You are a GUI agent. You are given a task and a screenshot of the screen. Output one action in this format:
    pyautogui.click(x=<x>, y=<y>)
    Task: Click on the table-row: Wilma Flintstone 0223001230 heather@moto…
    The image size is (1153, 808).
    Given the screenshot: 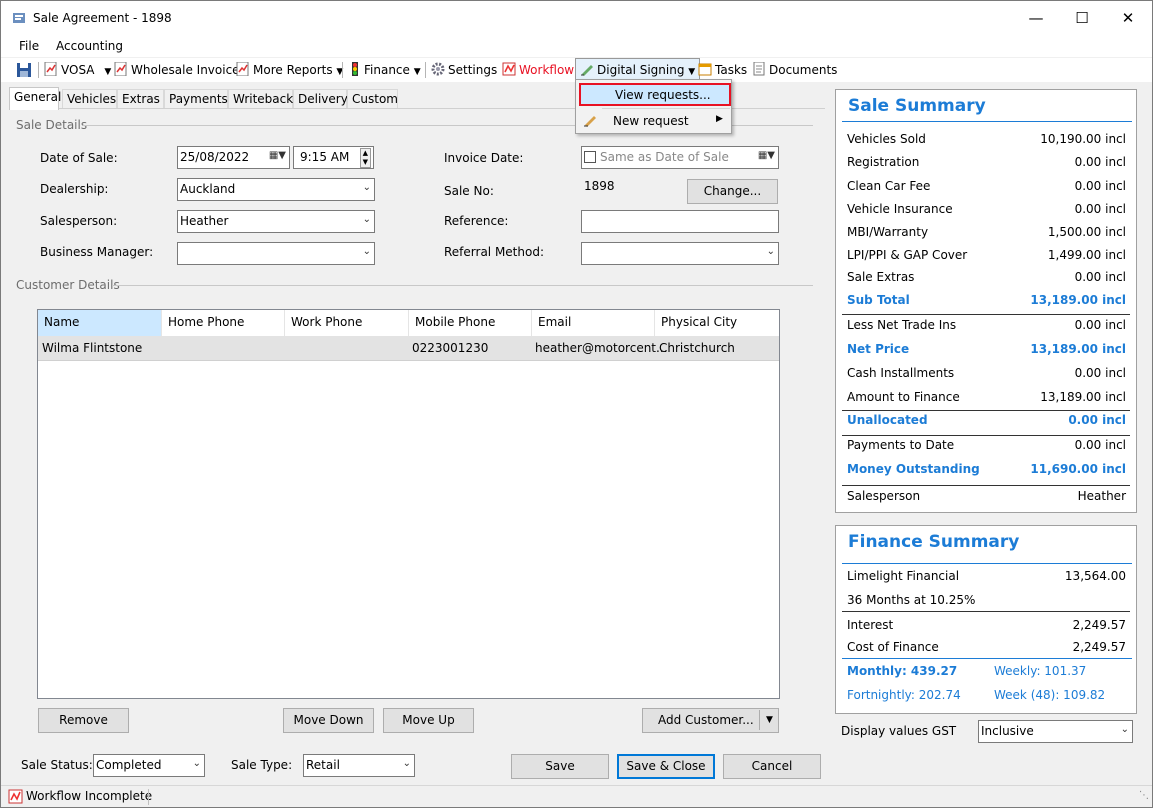 What is the action you would take?
    pyautogui.click(x=408, y=348)
    